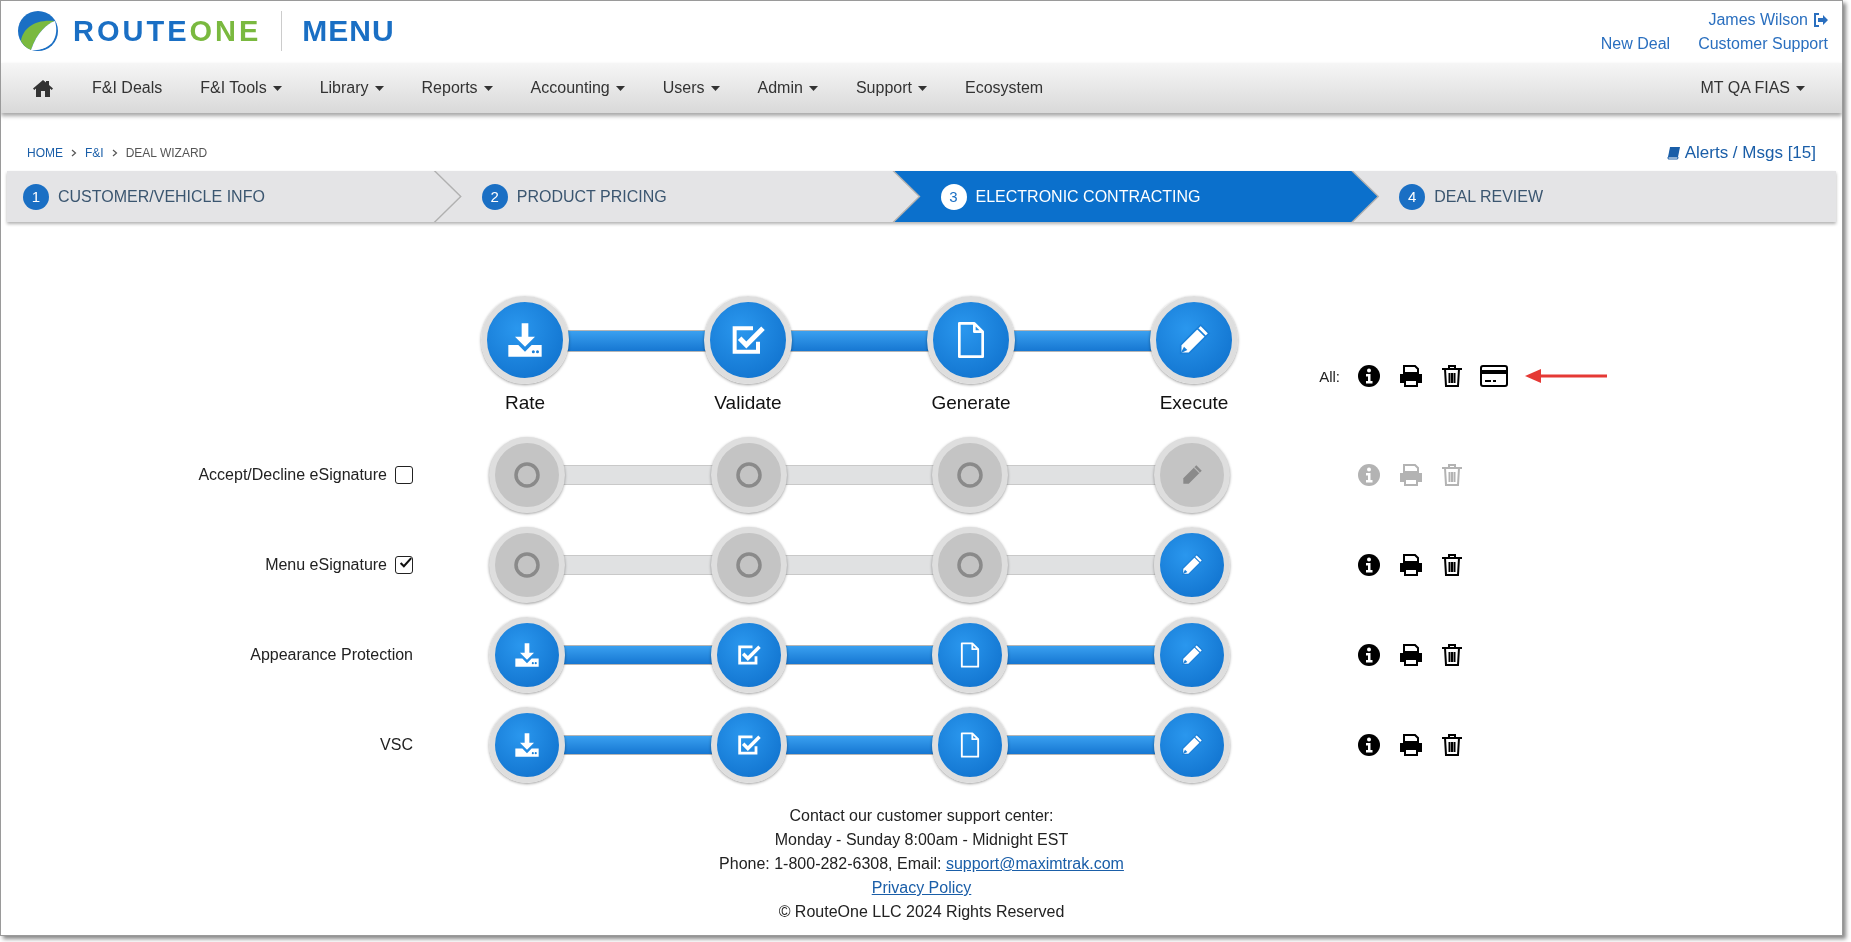 The width and height of the screenshot is (1851, 942). I want to click on footer-text: Monday - Sunday 8:00am - Midnight EST, so click(921, 840).